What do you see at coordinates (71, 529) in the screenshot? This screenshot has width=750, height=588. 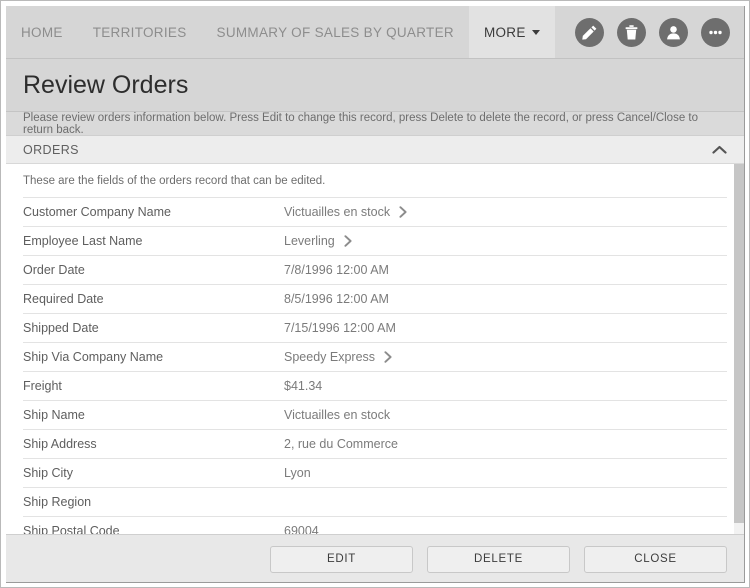 I see `field-label: Ship Postal Code` at bounding box center [71, 529].